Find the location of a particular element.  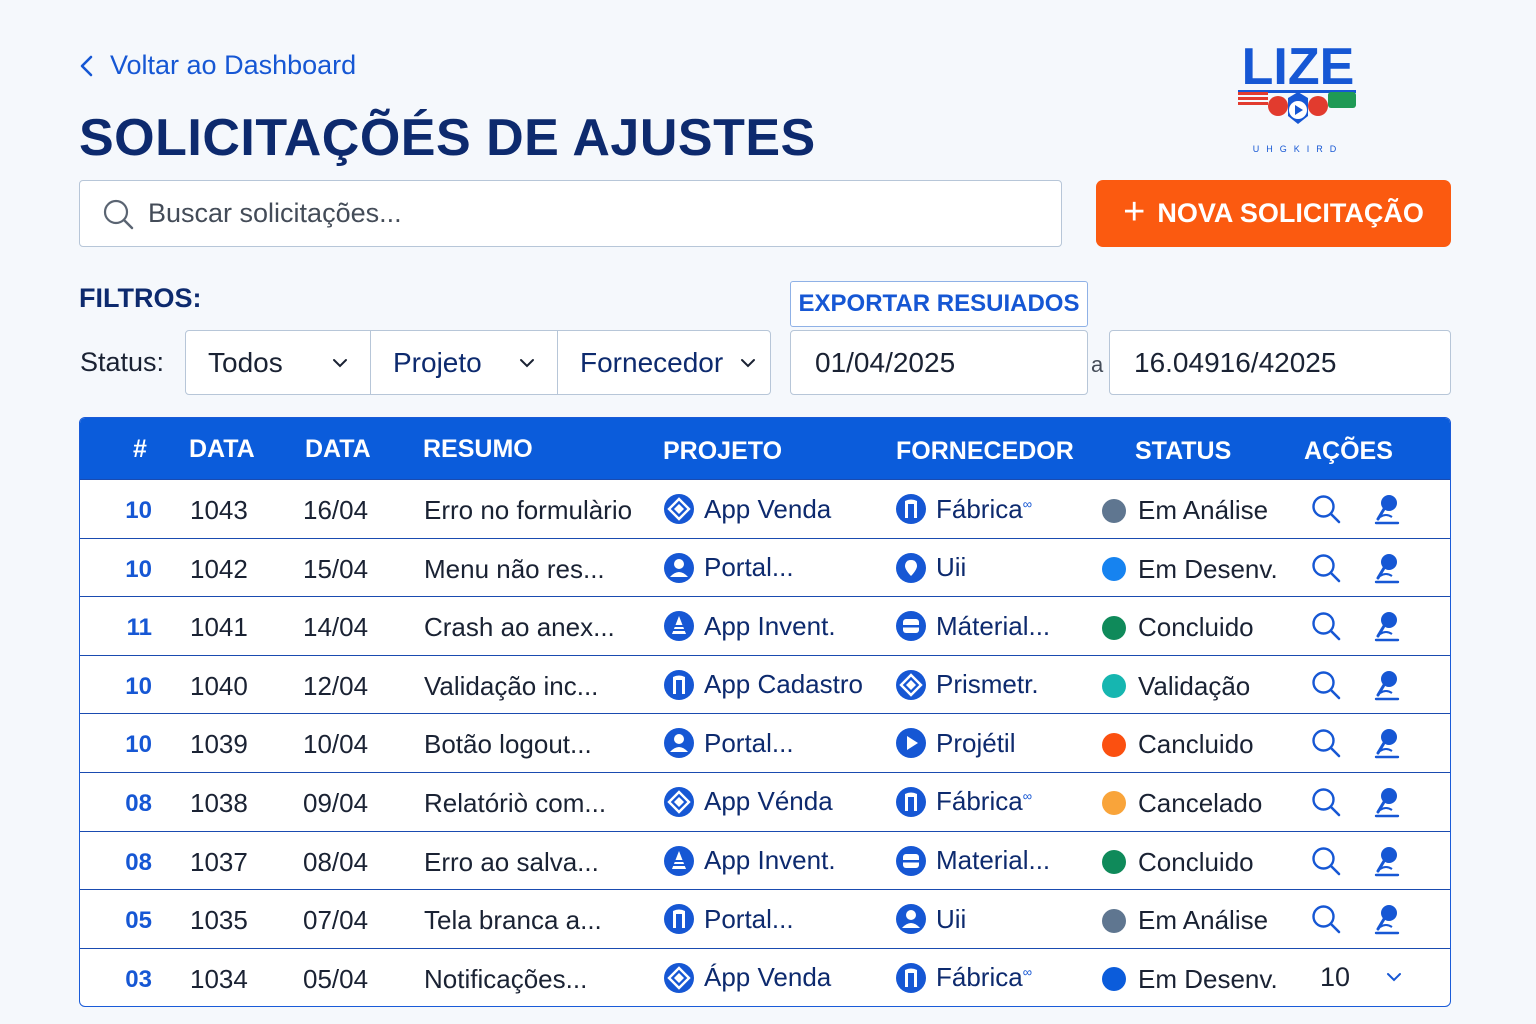

status-select-value: Todos is located at coordinates (245, 362).